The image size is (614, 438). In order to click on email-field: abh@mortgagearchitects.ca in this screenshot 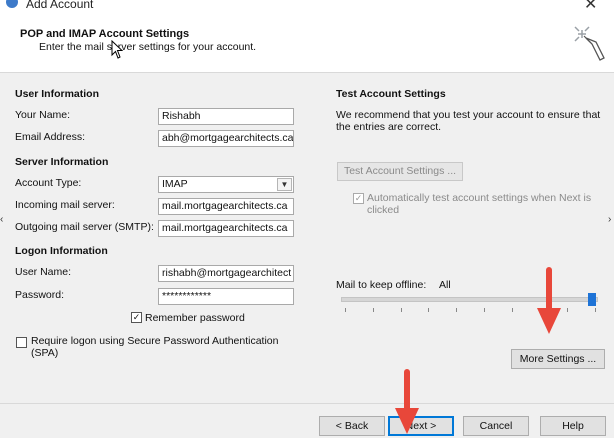, I will do `click(226, 138)`.